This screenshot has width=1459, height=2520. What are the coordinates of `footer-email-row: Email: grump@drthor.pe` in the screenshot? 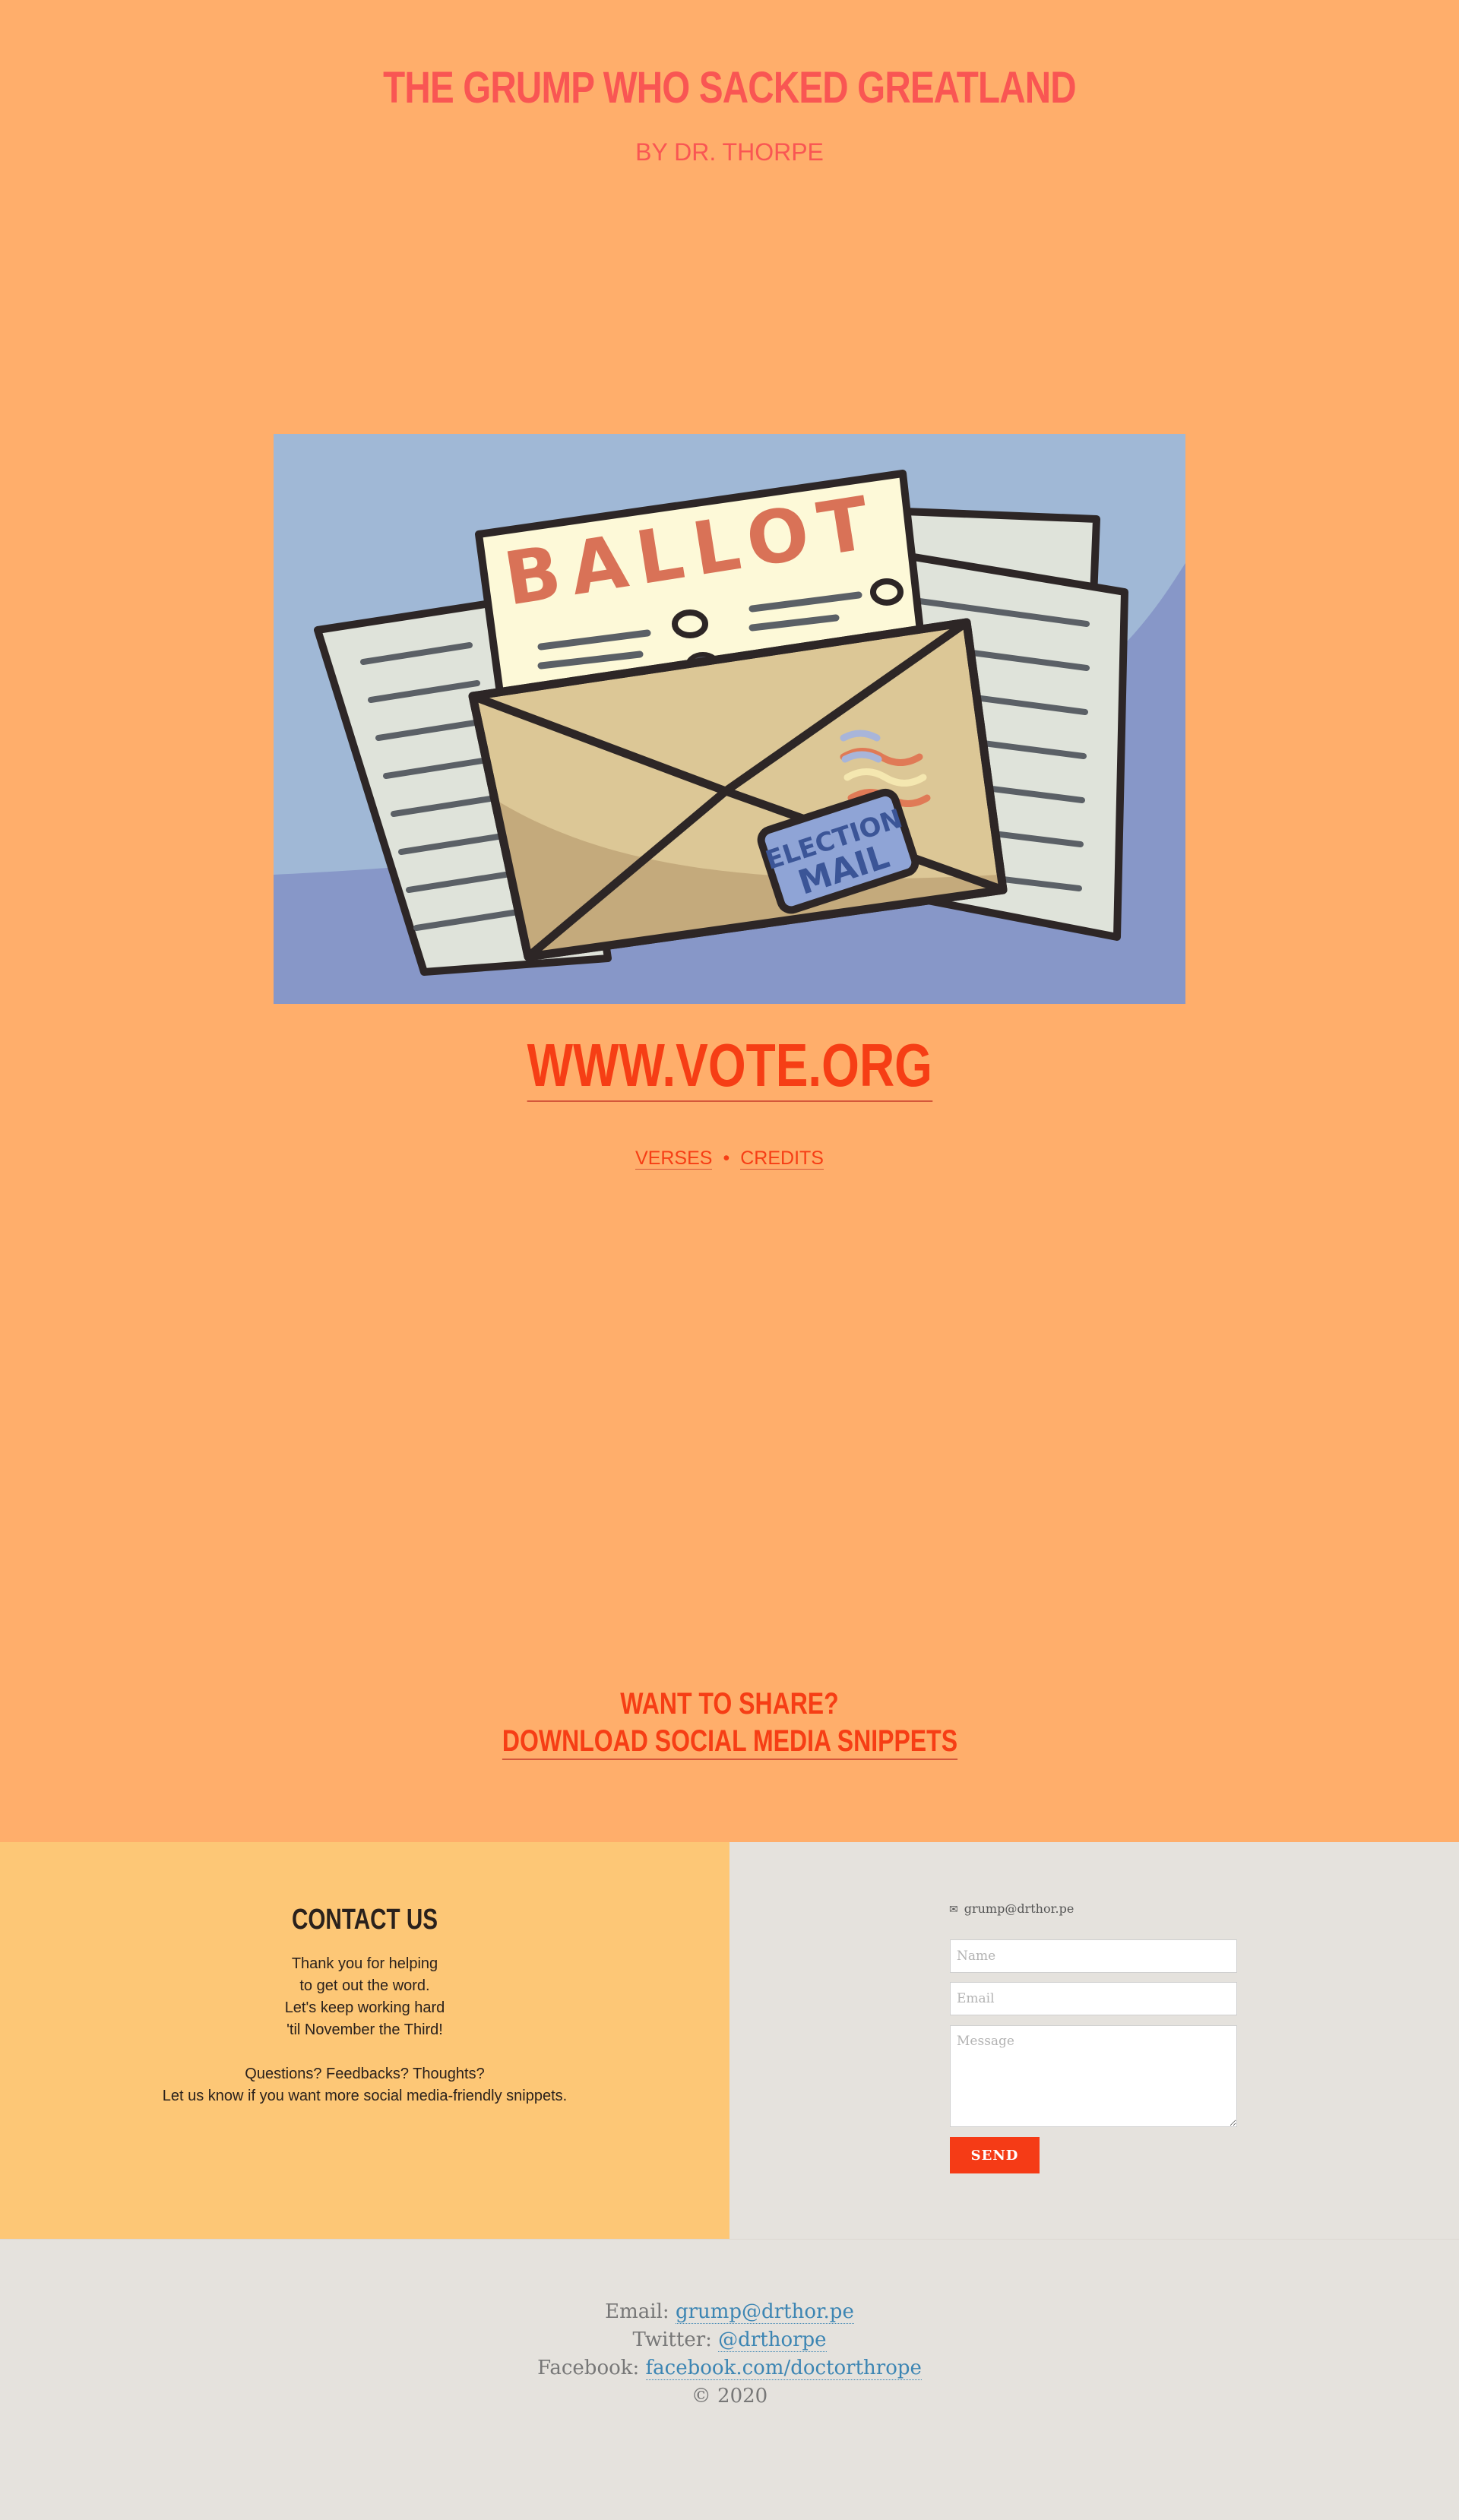 It's located at (729, 2312).